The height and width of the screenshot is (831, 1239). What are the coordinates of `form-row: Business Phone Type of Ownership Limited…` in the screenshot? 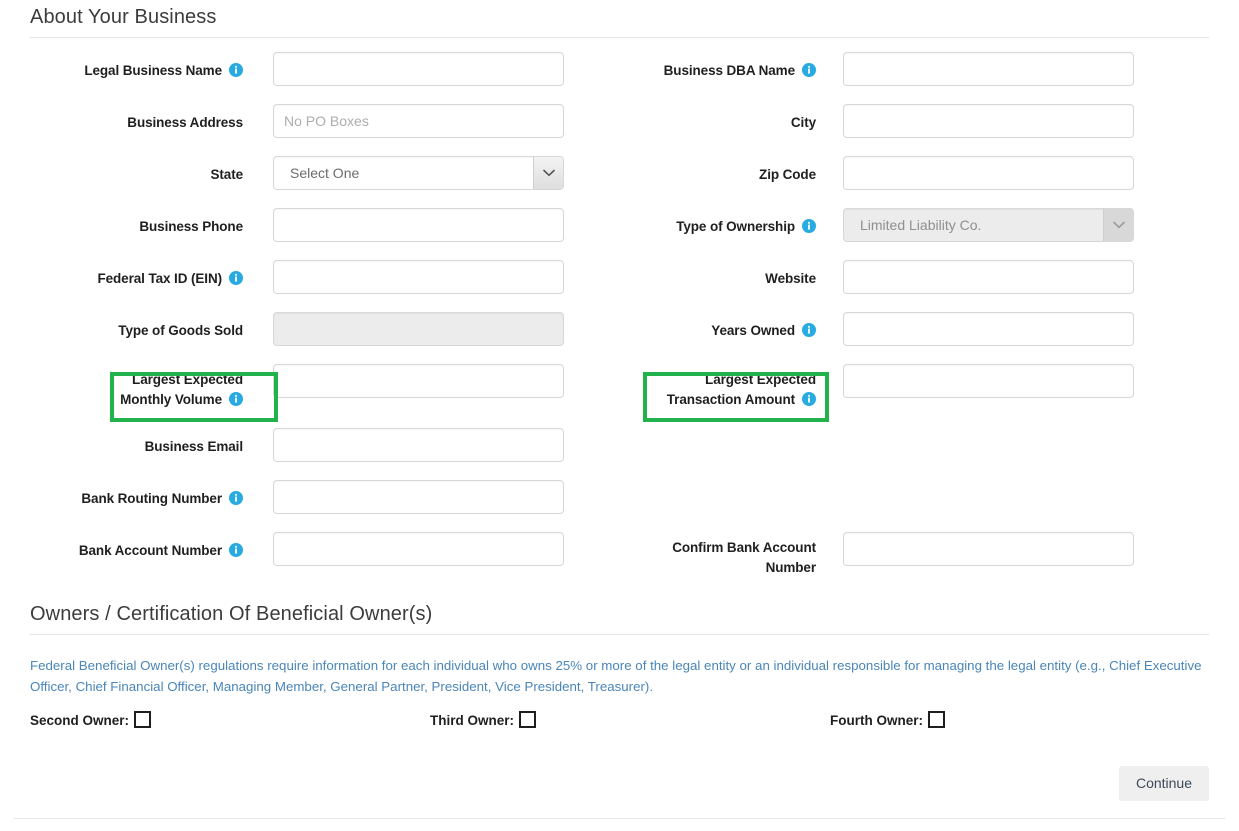 It's located at (619, 234).